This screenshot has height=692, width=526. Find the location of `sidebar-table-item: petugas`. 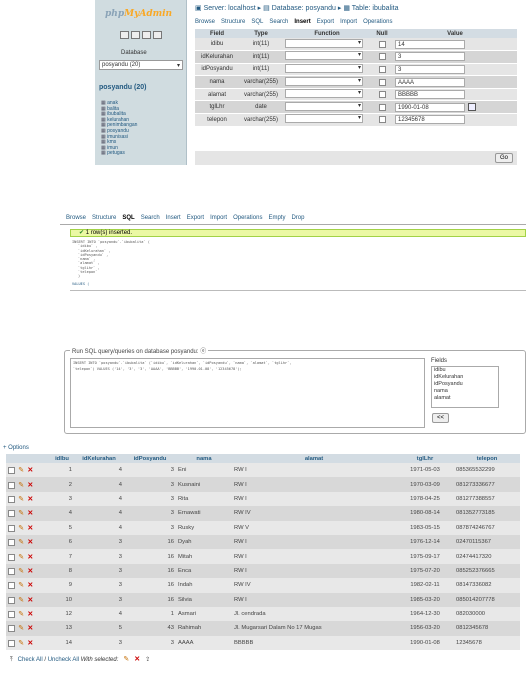

sidebar-table-item: petugas is located at coordinates (141, 154).